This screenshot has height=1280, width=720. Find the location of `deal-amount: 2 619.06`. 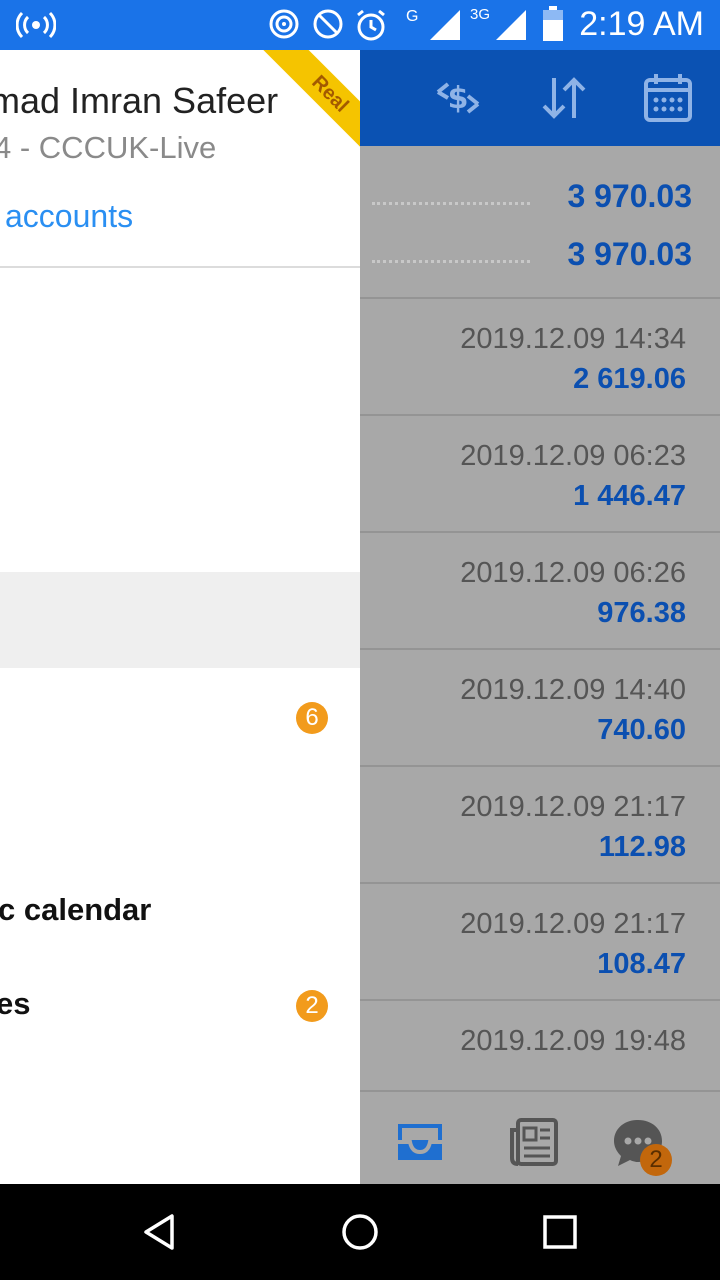

deal-amount: 2 619.06 is located at coordinates (629, 379).